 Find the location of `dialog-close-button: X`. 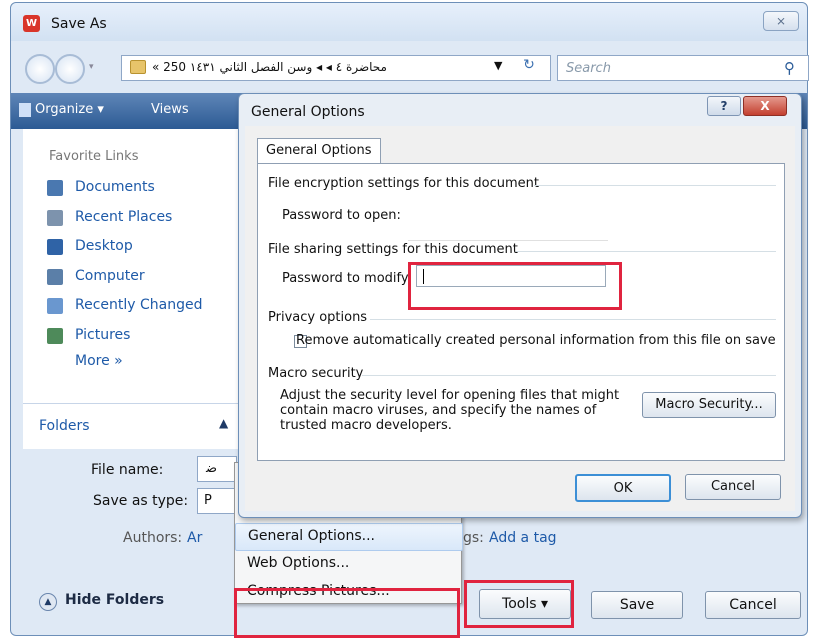

dialog-close-button: X is located at coordinates (765, 106).